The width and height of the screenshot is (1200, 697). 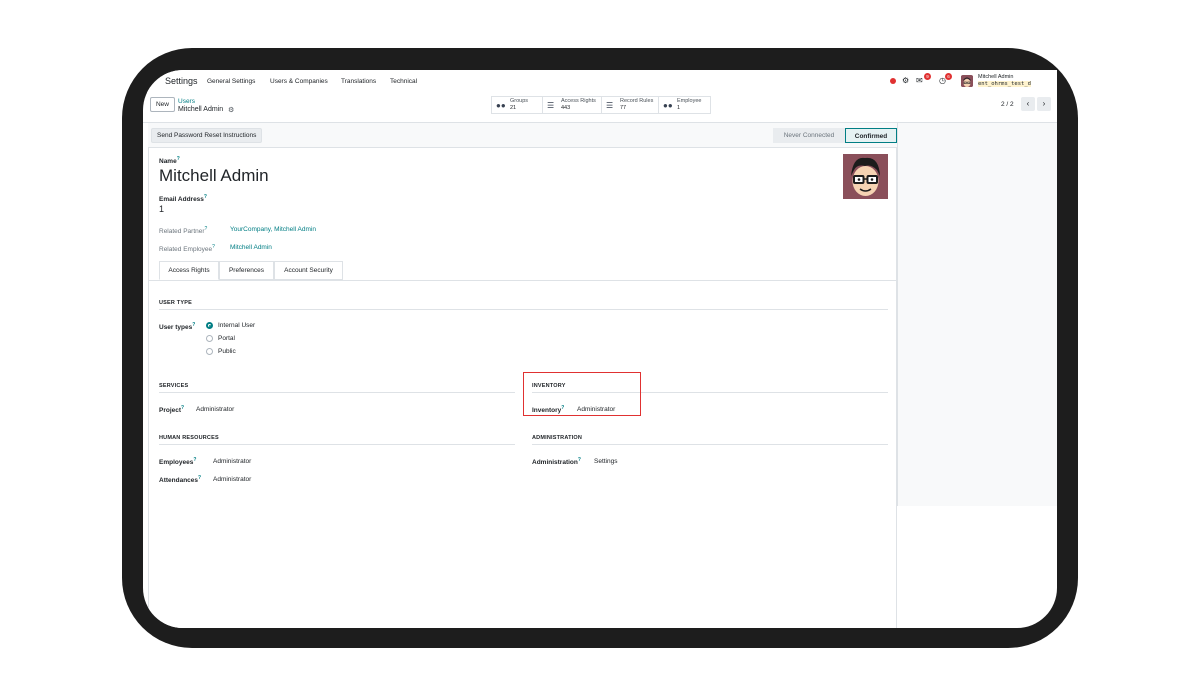 I want to click on gear-icon: ⚙, so click(x=231, y=110).